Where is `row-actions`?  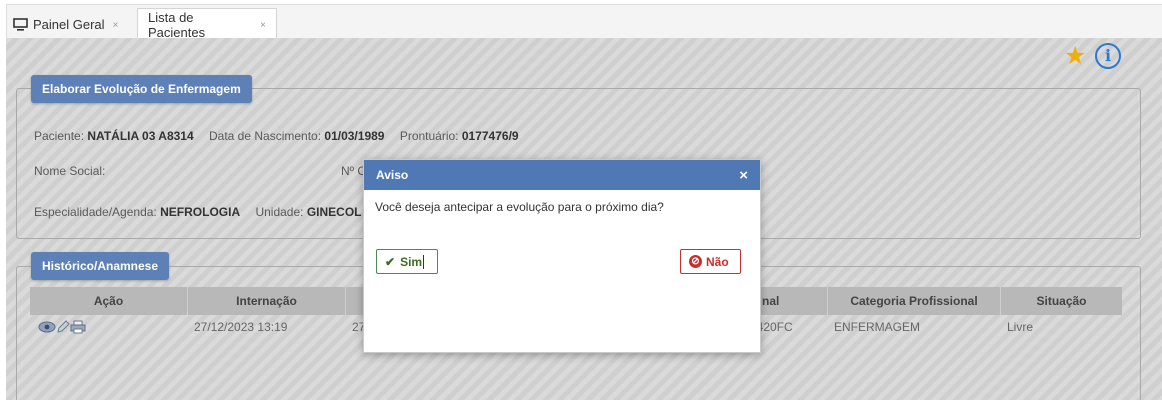 row-actions is located at coordinates (109, 326).